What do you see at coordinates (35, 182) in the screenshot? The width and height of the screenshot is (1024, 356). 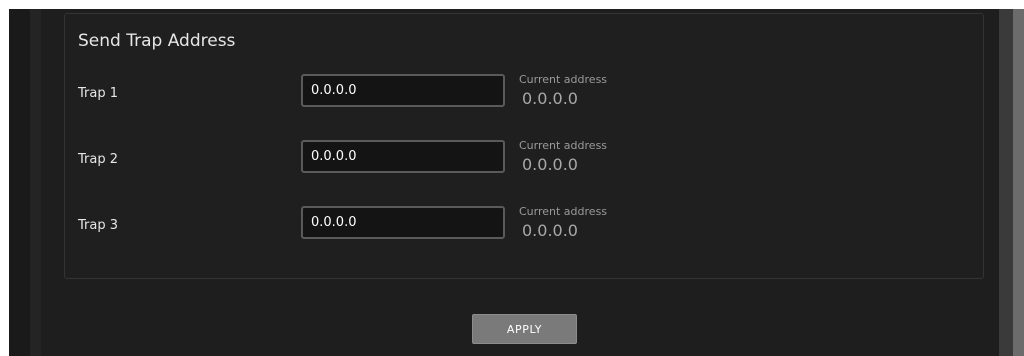 I see `left-rail-edge` at bounding box center [35, 182].